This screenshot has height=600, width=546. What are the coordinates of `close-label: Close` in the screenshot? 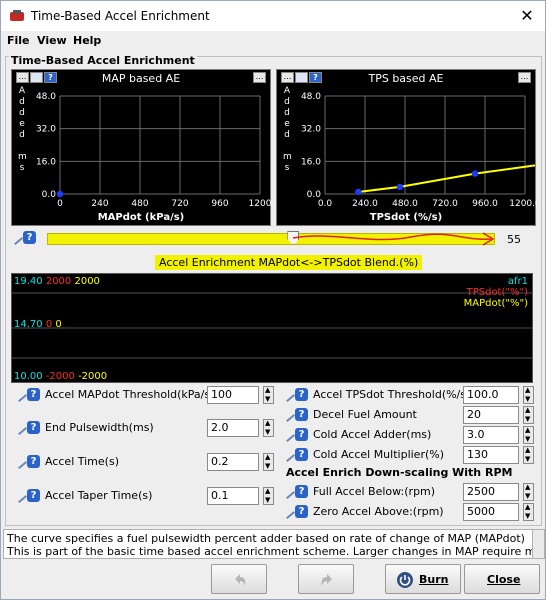 It's located at (504, 579).